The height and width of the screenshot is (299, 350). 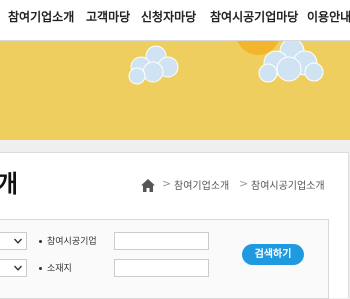 I want to click on nav-item-usage-guide: 이용안내, so click(x=328, y=20).